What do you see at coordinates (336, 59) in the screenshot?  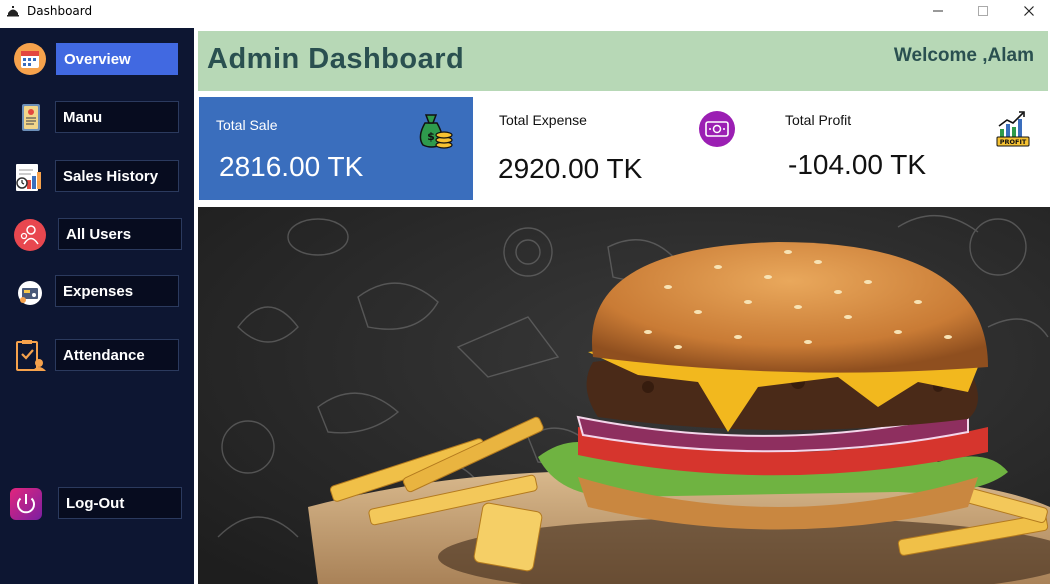 I see `page-title: Admin Dashboard` at bounding box center [336, 59].